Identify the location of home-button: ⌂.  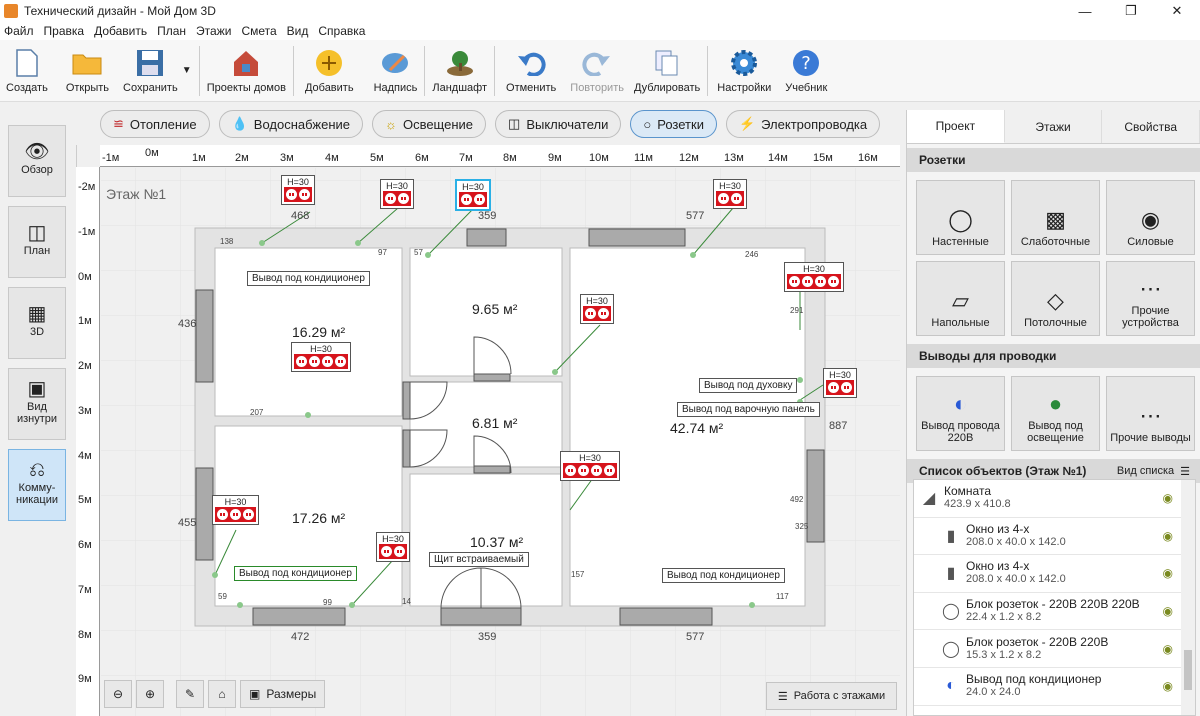
(222, 694).